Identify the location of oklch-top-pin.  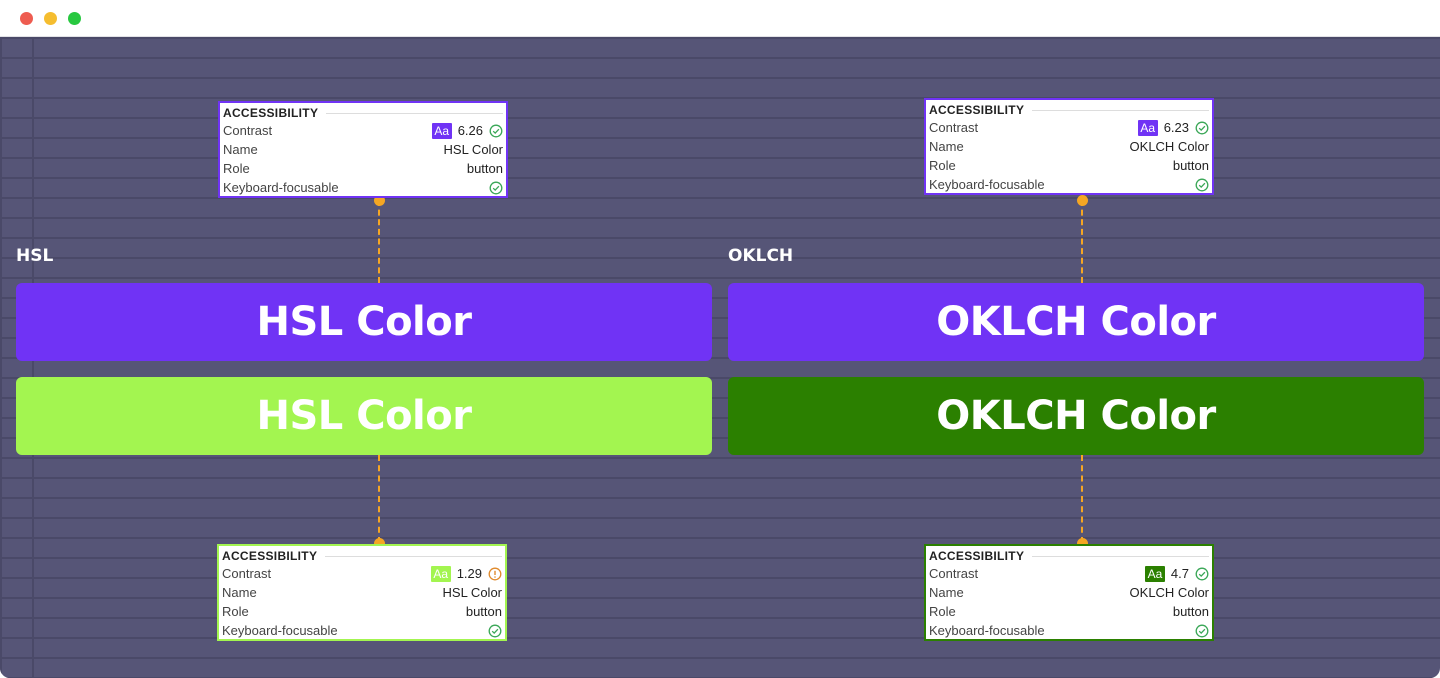
(1082, 200).